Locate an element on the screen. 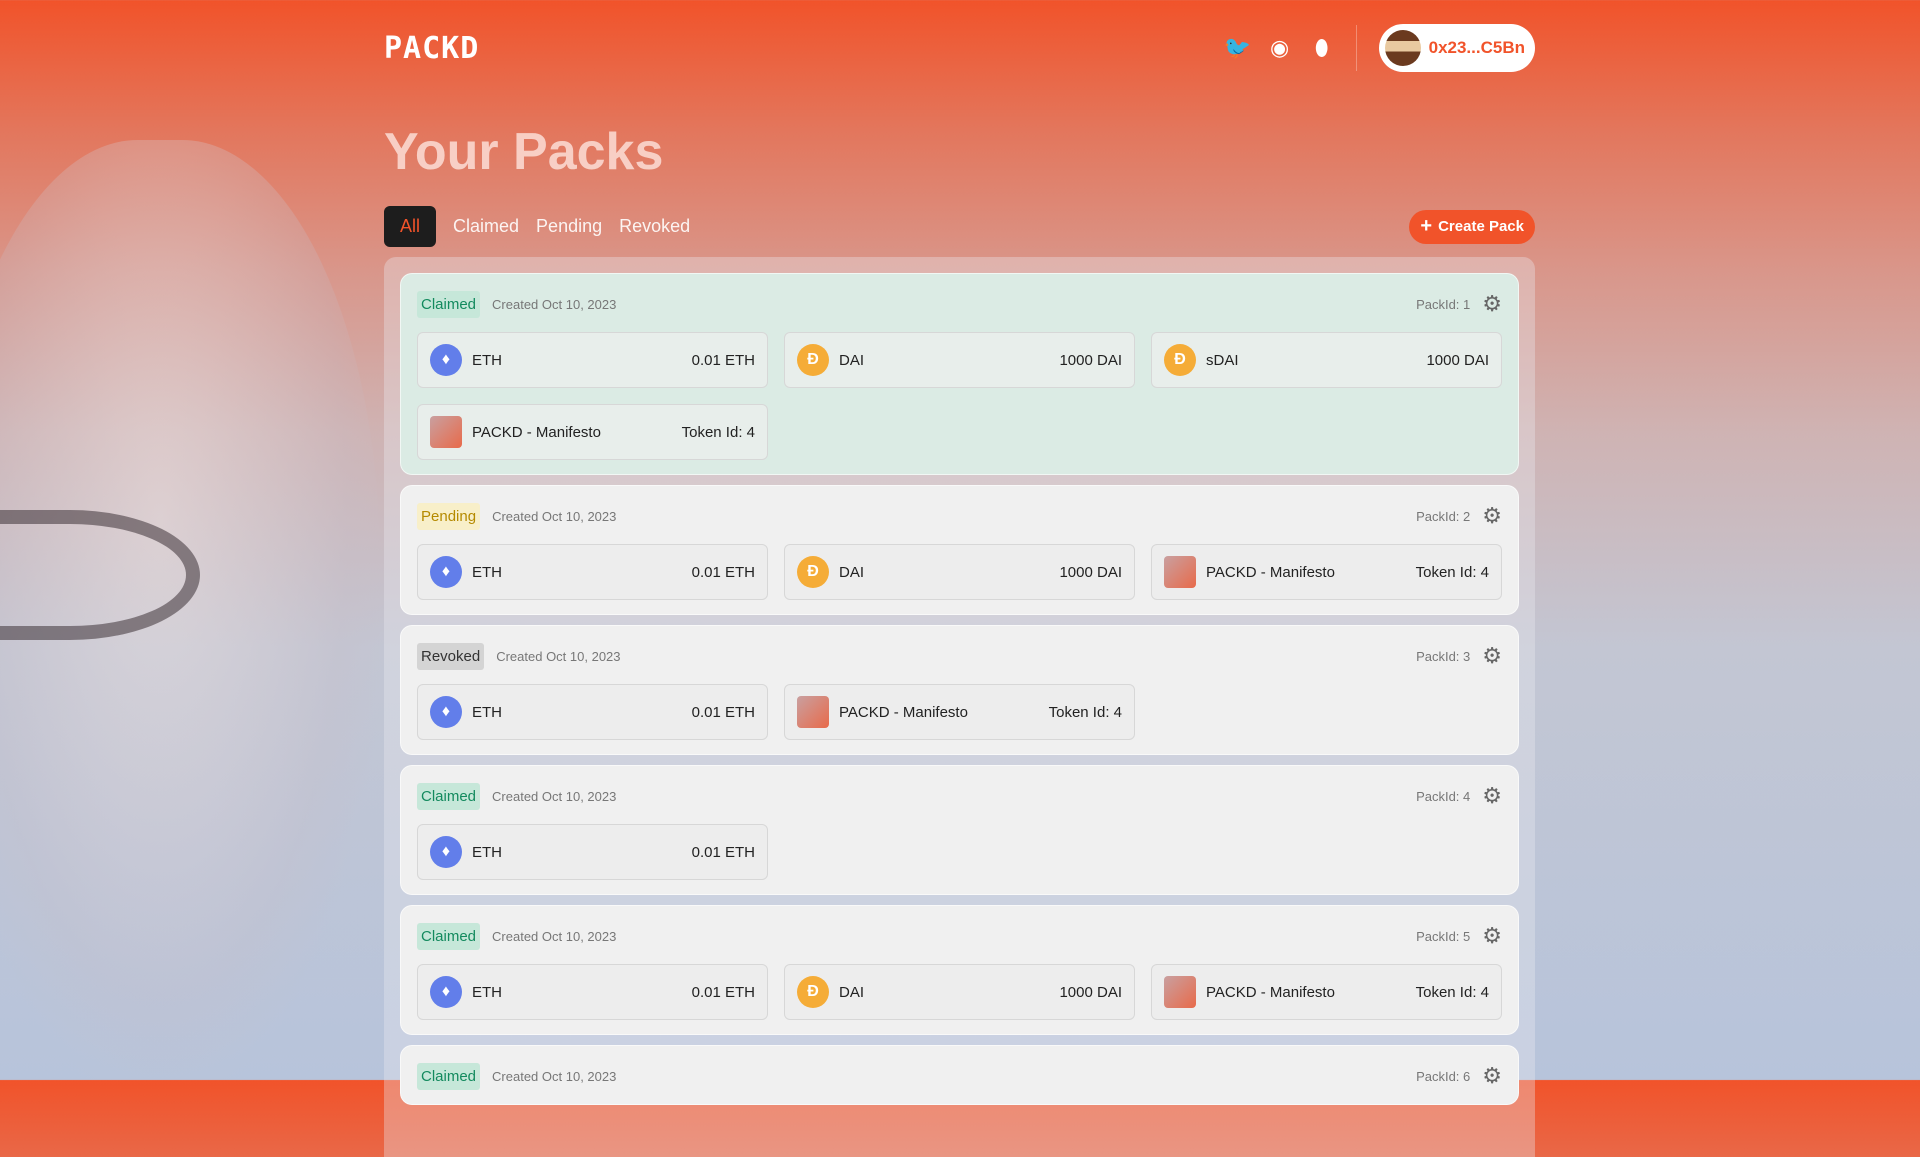  wallet-button: 0x23...C5Bn is located at coordinates (1456, 48).